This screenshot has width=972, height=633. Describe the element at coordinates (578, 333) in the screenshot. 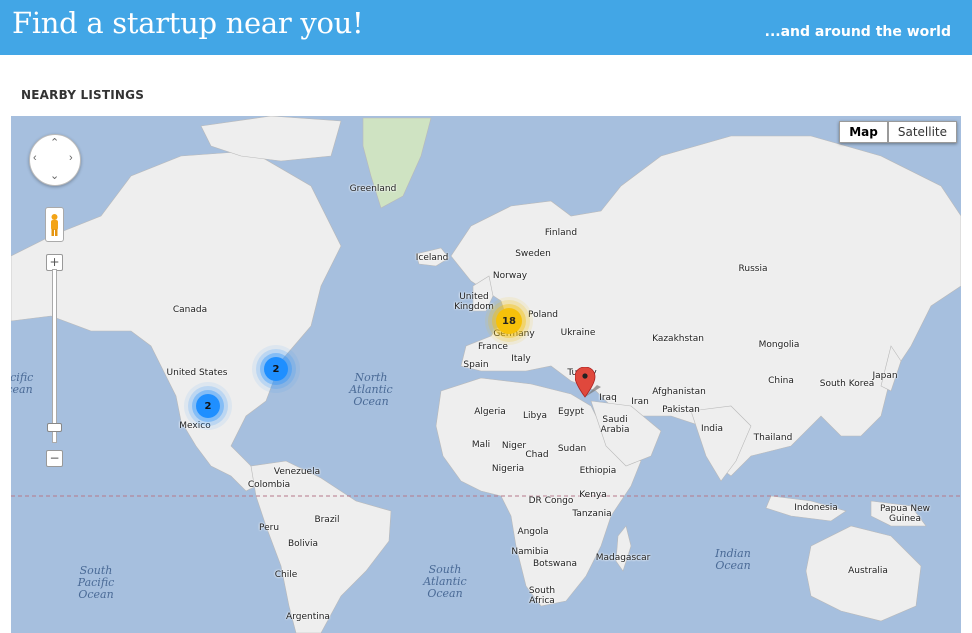

I see `label-ukraine: Ukraine` at that location.